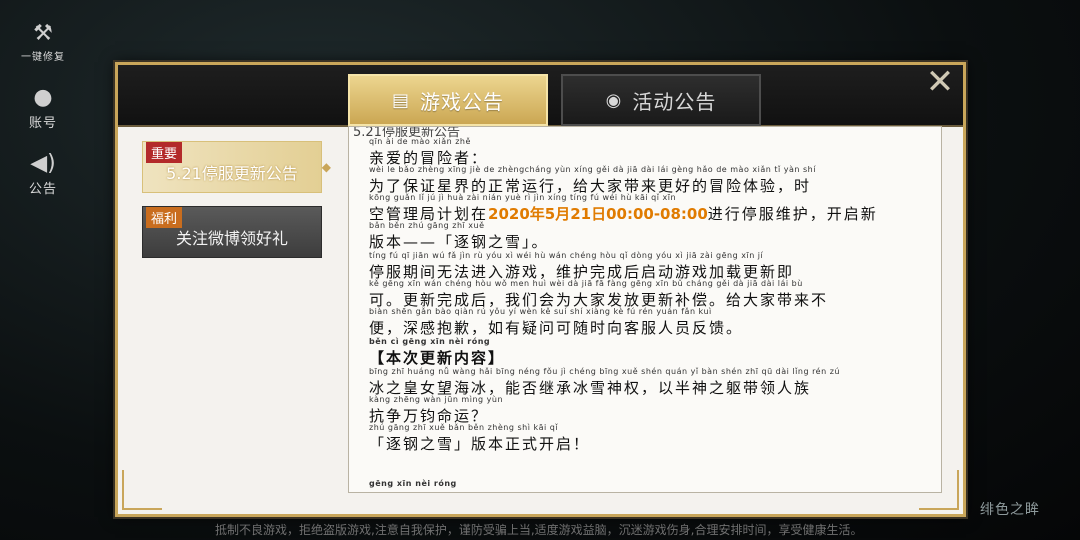  I want to click on tab-label: 活动公告, so click(674, 101).